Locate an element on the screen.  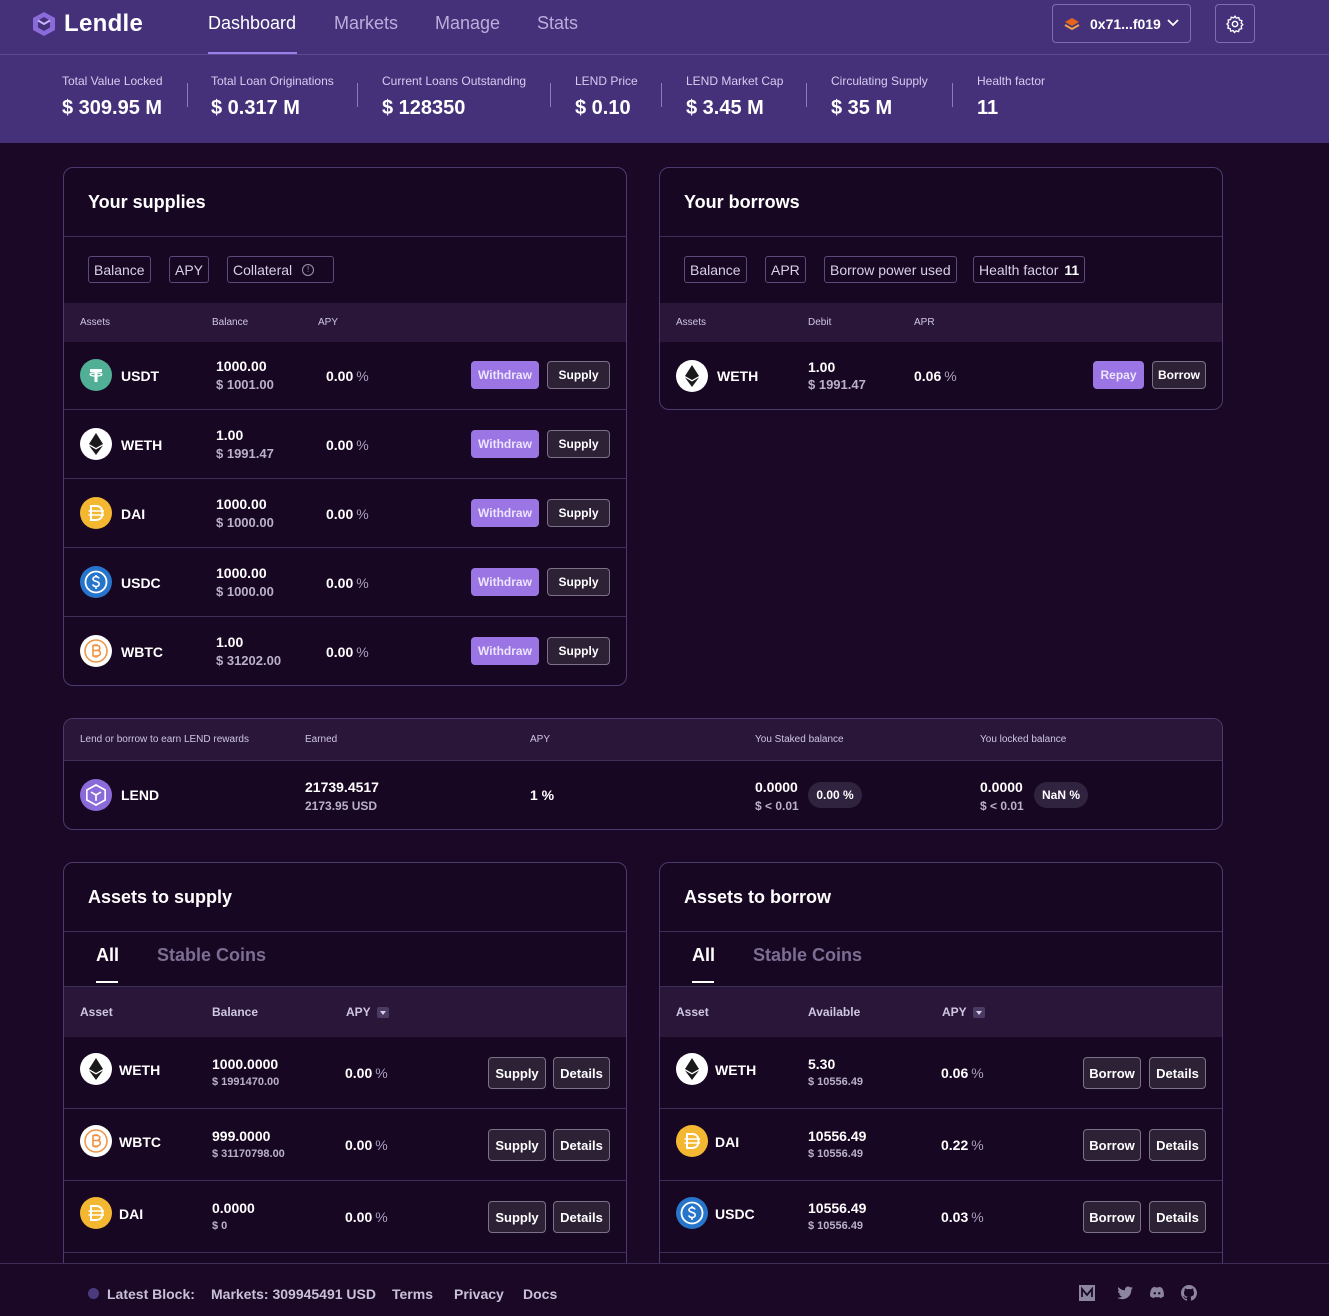
asset-balance: 1.00 is located at coordinates (230, 435).